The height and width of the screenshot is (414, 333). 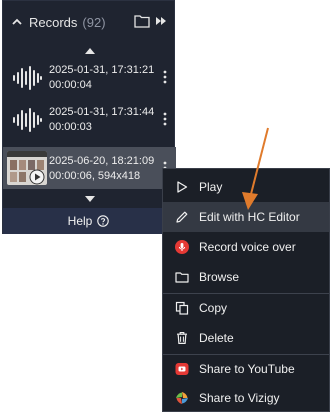 What do you see at coordinates (239, 398) in the screenshot?
I see `menu-item-label: Share to Vizigy` at bounding box center [239, 398].